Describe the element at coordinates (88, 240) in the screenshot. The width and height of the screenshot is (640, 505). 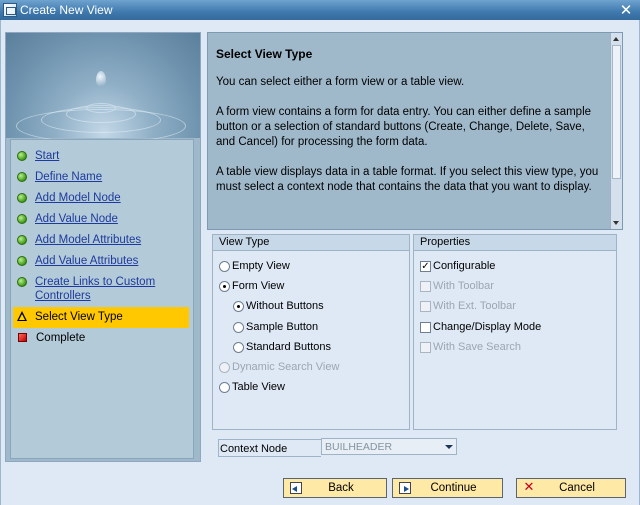
I see `step-label: Add Model Attributes` at that location.